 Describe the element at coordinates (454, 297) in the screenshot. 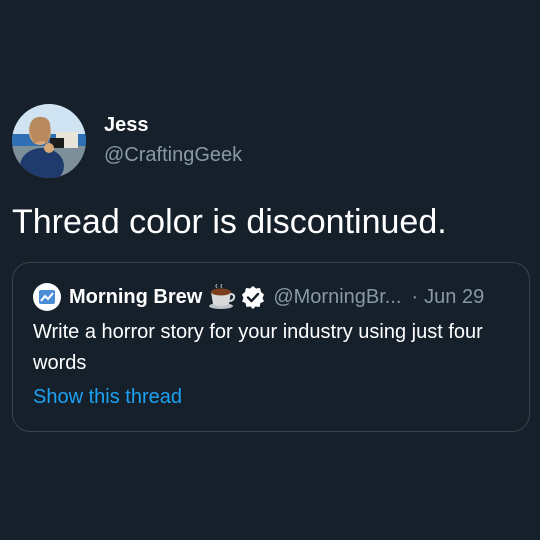

I see `quoted-tweet-date: Jun 29` at that location.